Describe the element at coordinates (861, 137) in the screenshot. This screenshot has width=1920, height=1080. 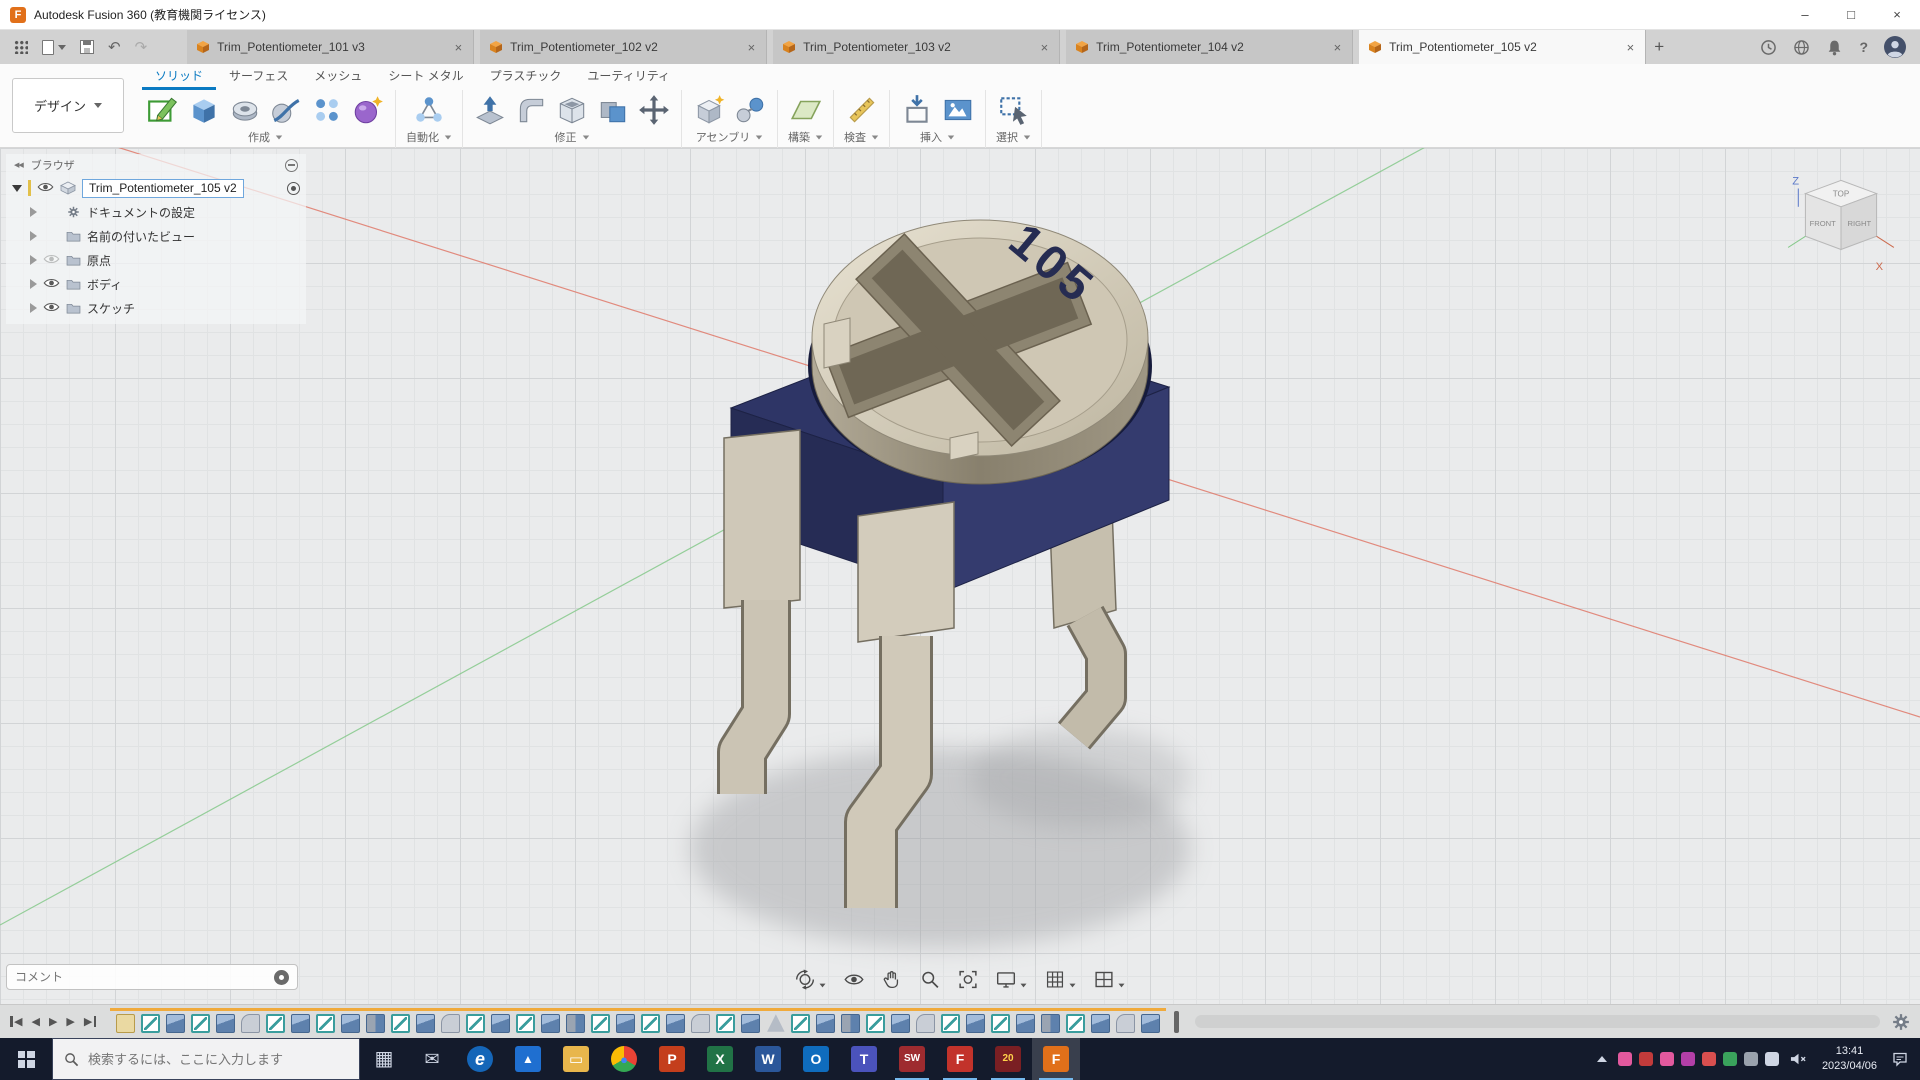
I see `group-dropdown-inspect: 検査` at that location.